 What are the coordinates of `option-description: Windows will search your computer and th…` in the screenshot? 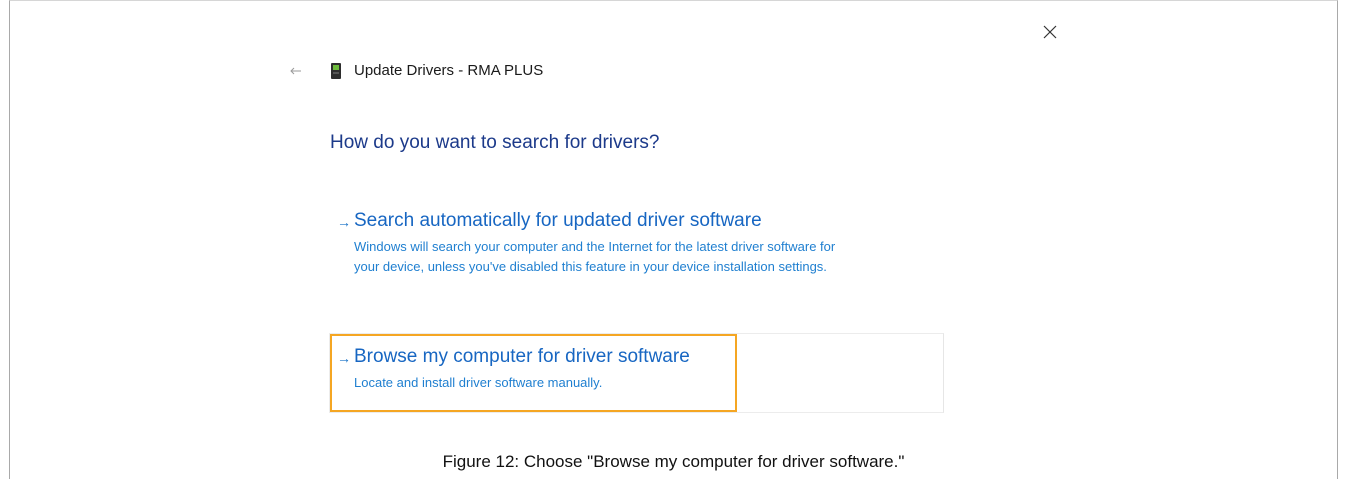 It's located at (595, 246).